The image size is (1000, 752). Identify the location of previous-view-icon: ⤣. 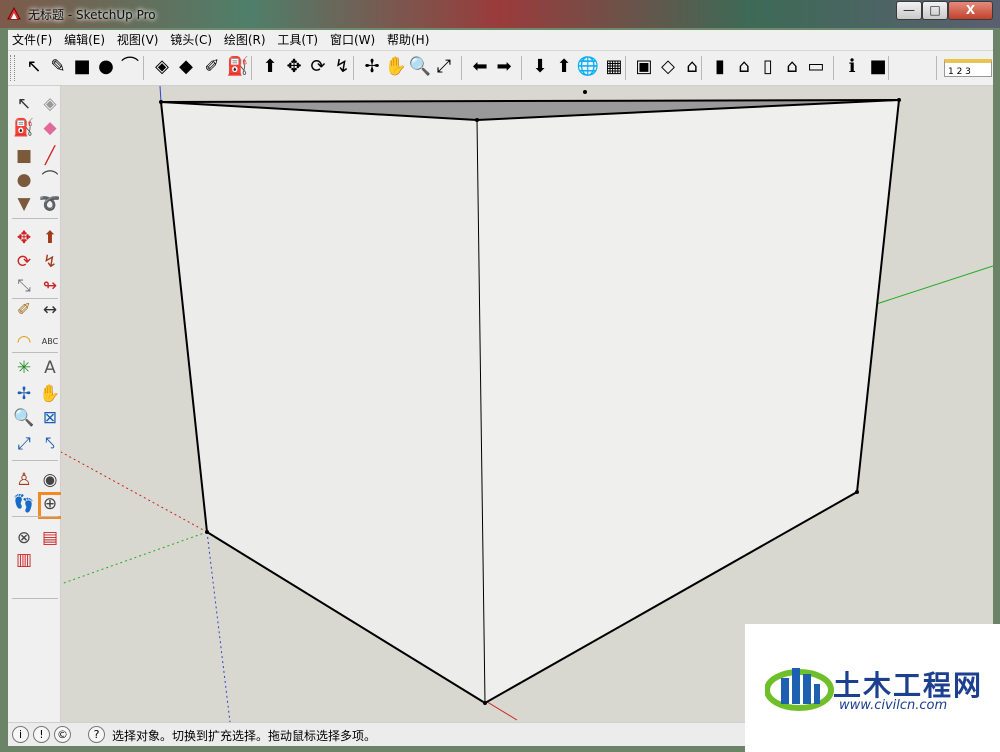
(50, 444).